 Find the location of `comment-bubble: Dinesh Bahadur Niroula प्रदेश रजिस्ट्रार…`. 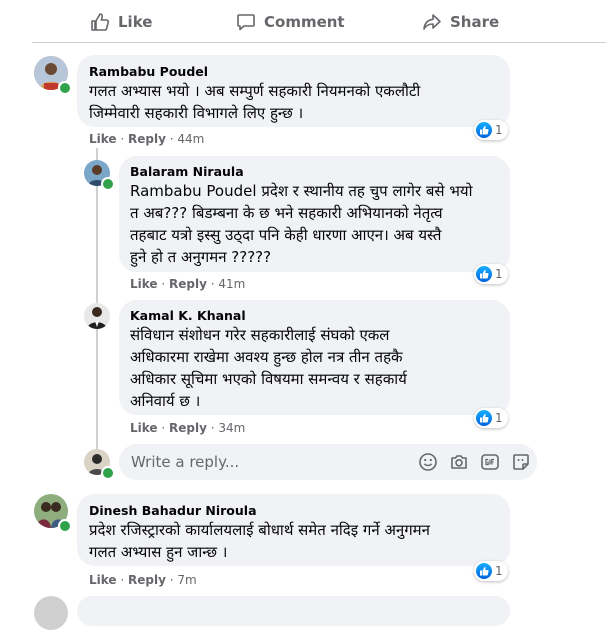

comment-bubble: Dinesh Bahadur Niroula प्रदेश रजिस्ट्रार… is located at coordinates (293, 530).